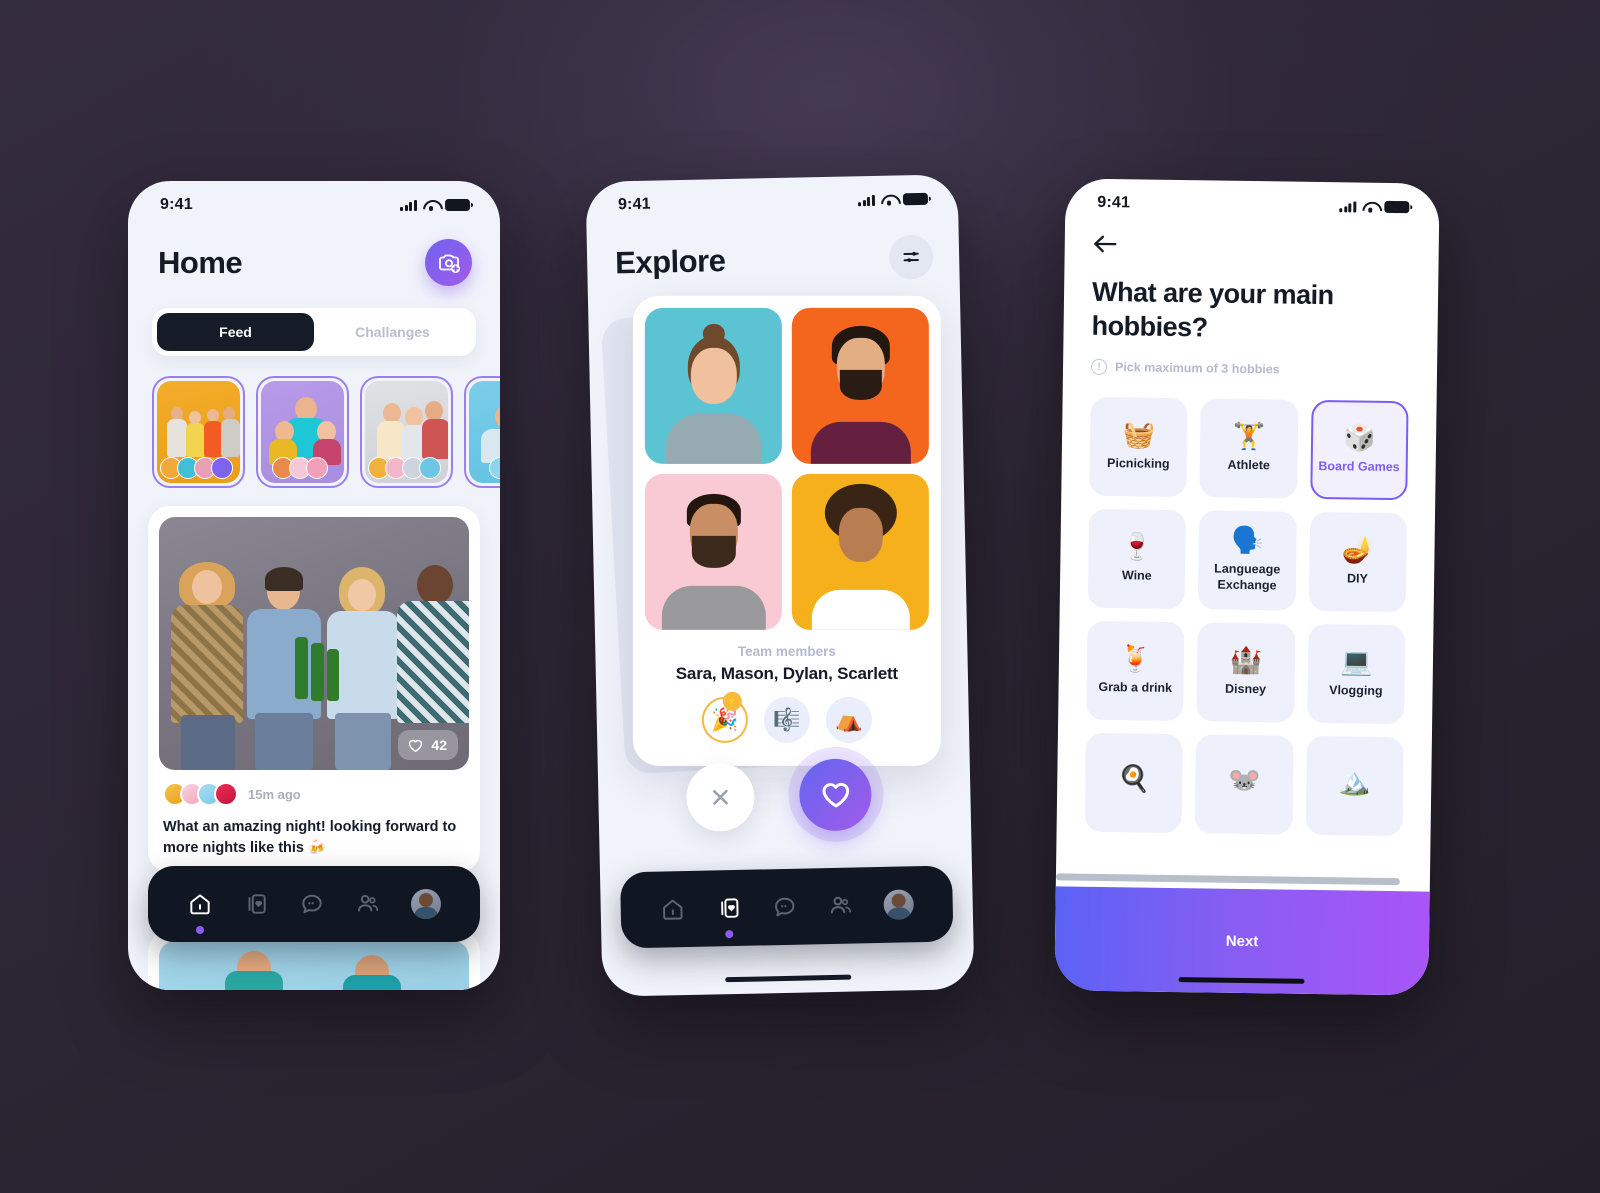  Describe the element at coordinates (1356, 661) in the screenshot. I see `laptop-icon: 💻` at that location.